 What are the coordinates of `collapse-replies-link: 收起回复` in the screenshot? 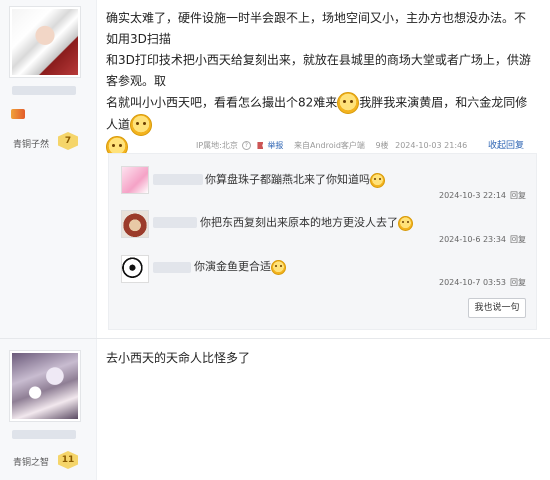 It's located at (506, 144).